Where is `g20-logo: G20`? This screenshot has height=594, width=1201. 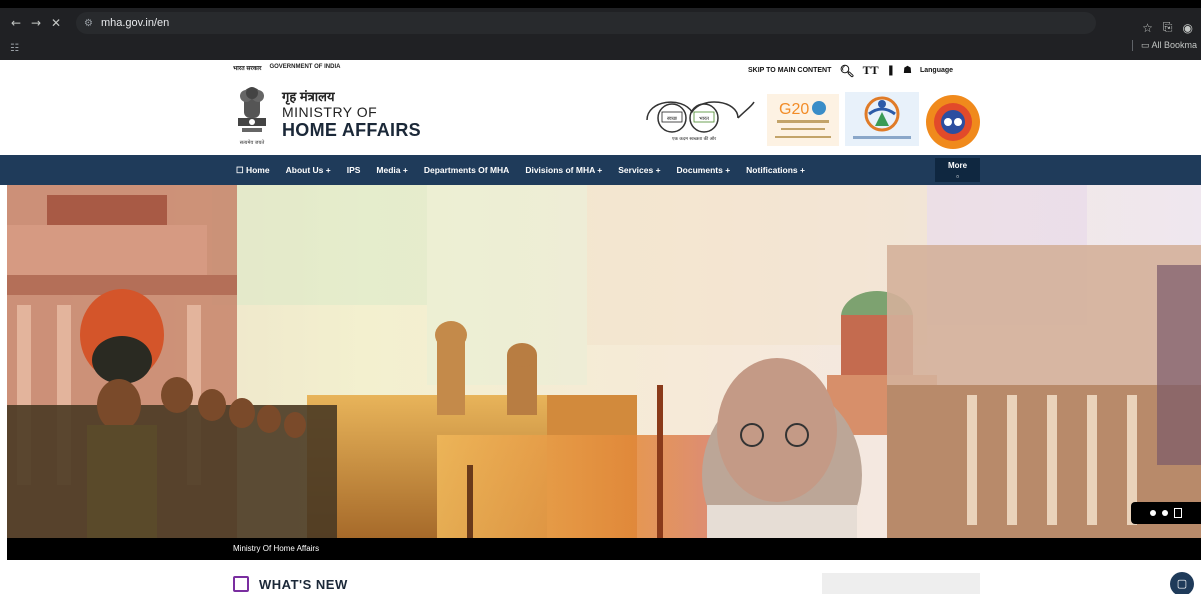
g20-logo: G20 is located at coordinates (803, 120).